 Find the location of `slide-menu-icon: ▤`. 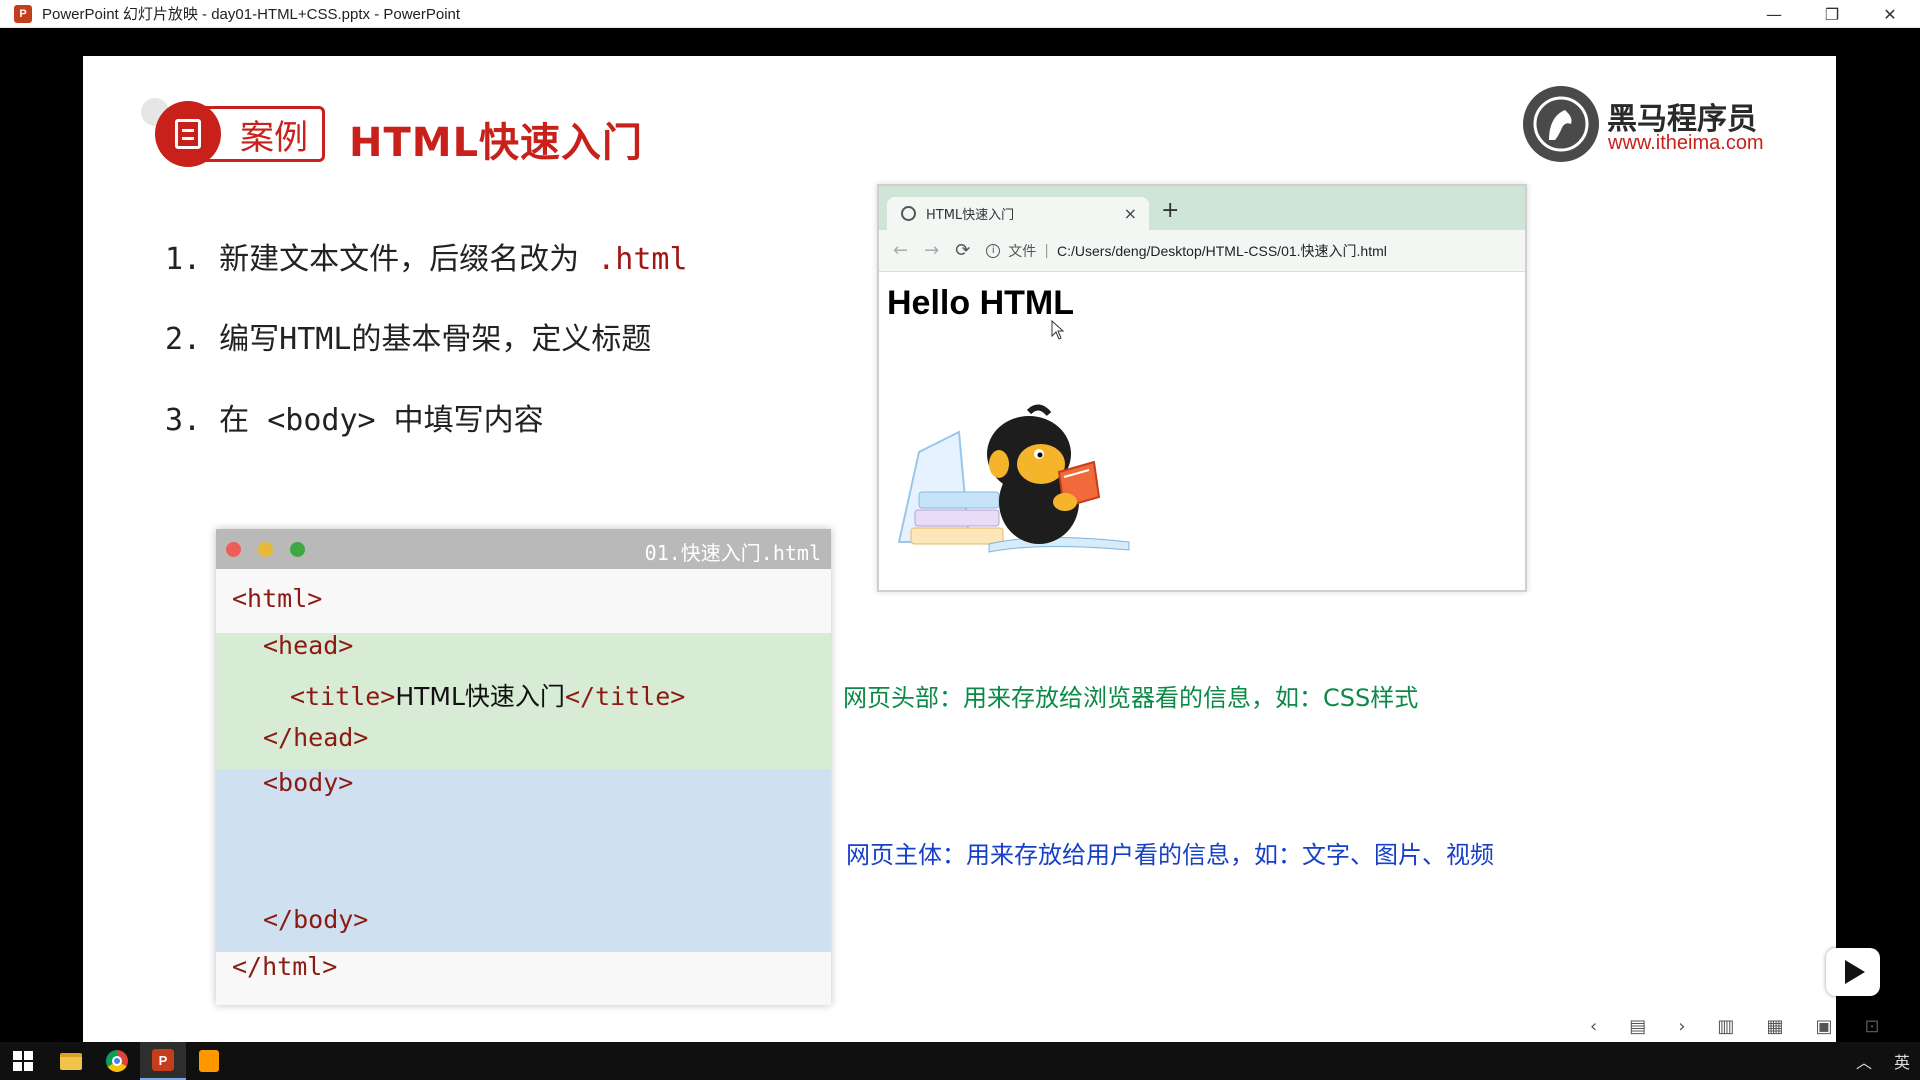

slide-menu-icon: ▤ is located at coordinates (1637, 1026).